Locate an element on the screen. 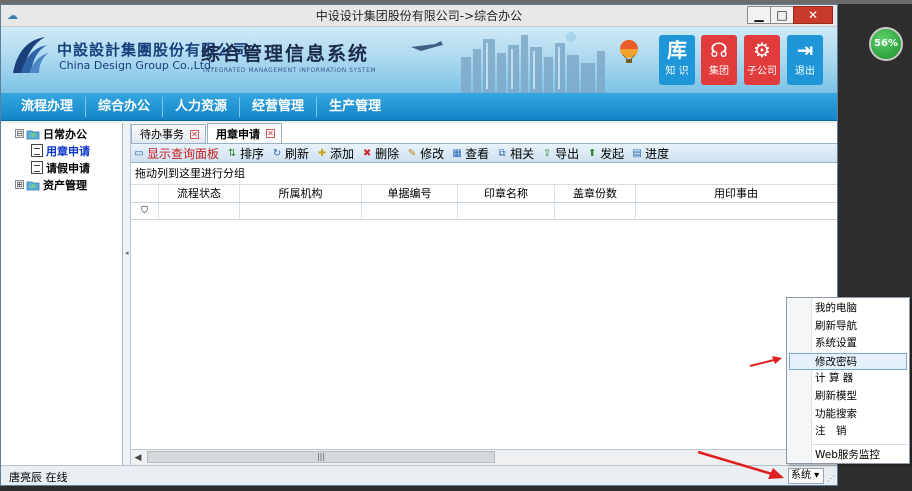  system-name-en: INTEGRATED MANAGEMENT INFORMATION SYSTEM is located at coordinates (290, 70).